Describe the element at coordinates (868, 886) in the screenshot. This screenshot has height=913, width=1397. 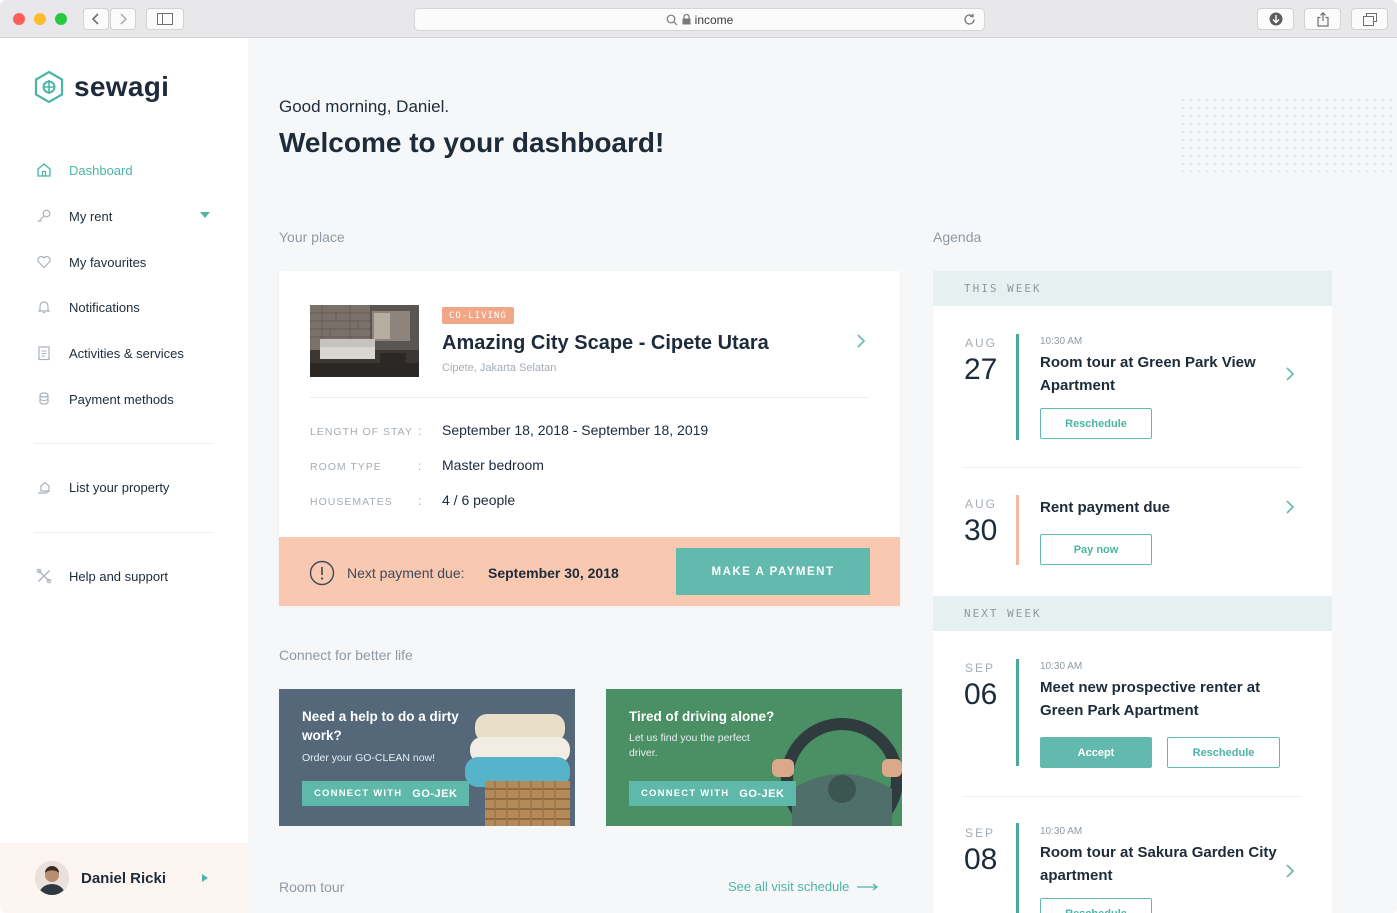
I see `arrow-right-icon` at that location.